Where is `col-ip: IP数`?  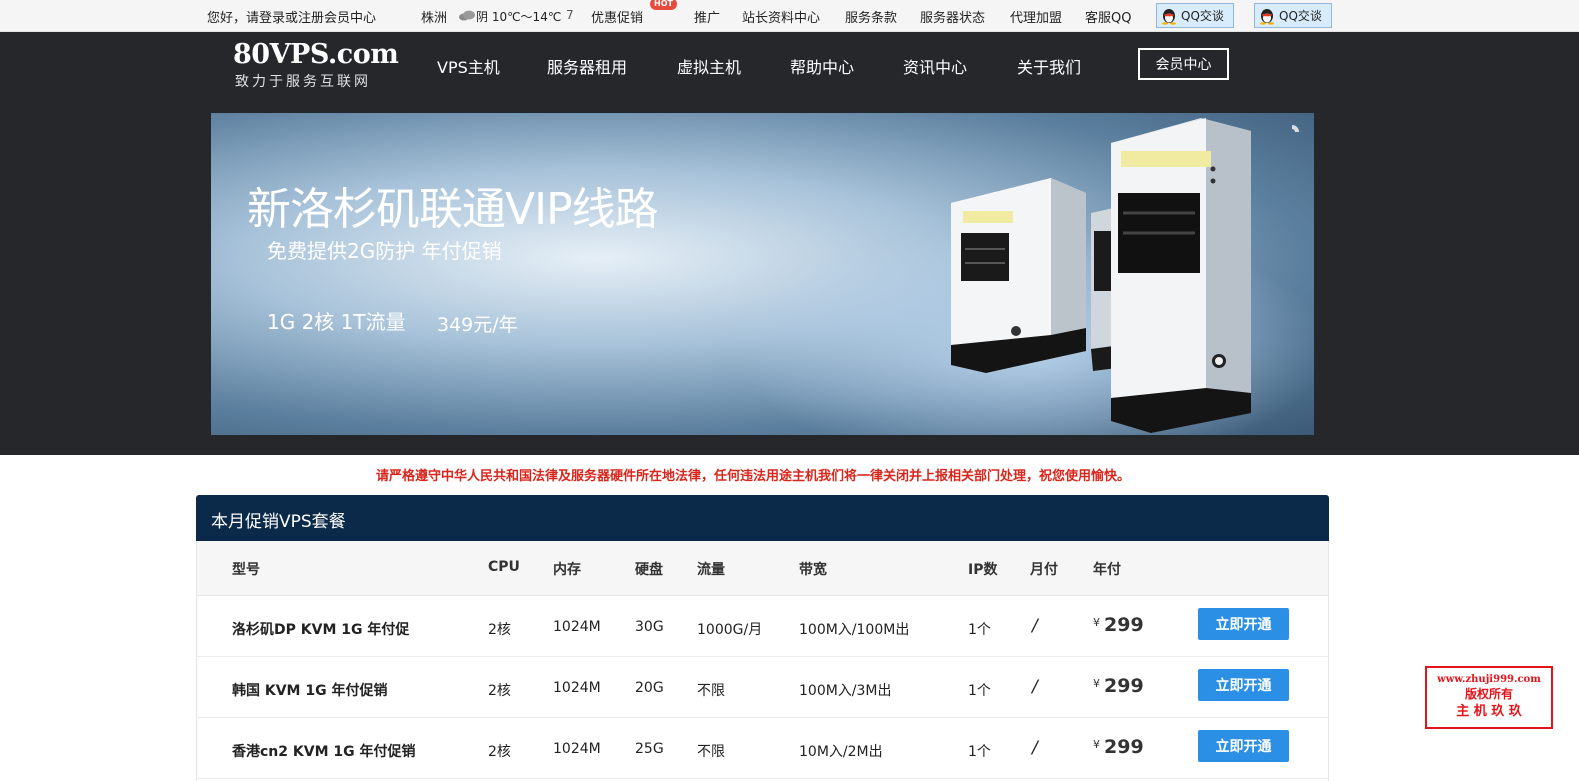 col-ip: IP数 is located at coordinates (983, 570).